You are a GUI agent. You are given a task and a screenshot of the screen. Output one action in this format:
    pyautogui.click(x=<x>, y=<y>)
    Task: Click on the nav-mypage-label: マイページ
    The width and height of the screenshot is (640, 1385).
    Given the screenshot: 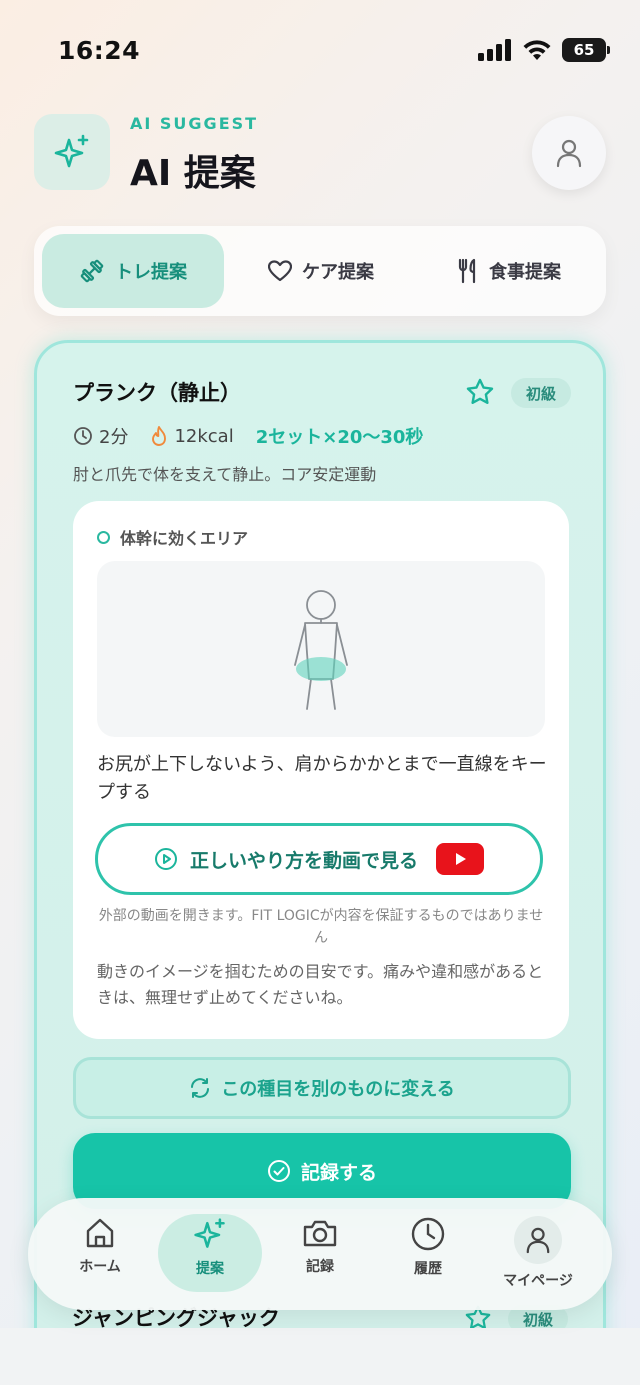 What is the action you would take?
    pyautogui.click(x=538, y=1281)
    